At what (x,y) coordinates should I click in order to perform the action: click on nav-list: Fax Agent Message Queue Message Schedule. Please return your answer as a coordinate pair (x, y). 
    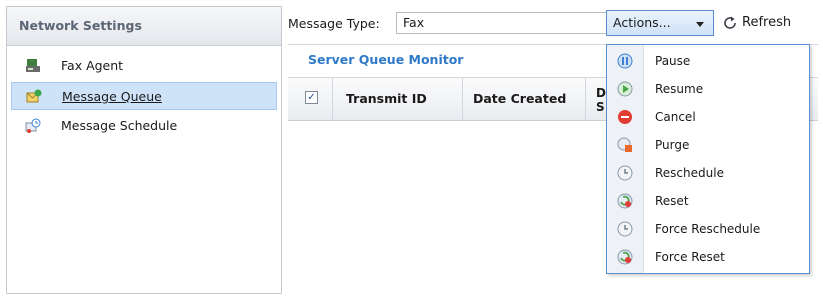
    Looking at the image, I should click on (144, 93).